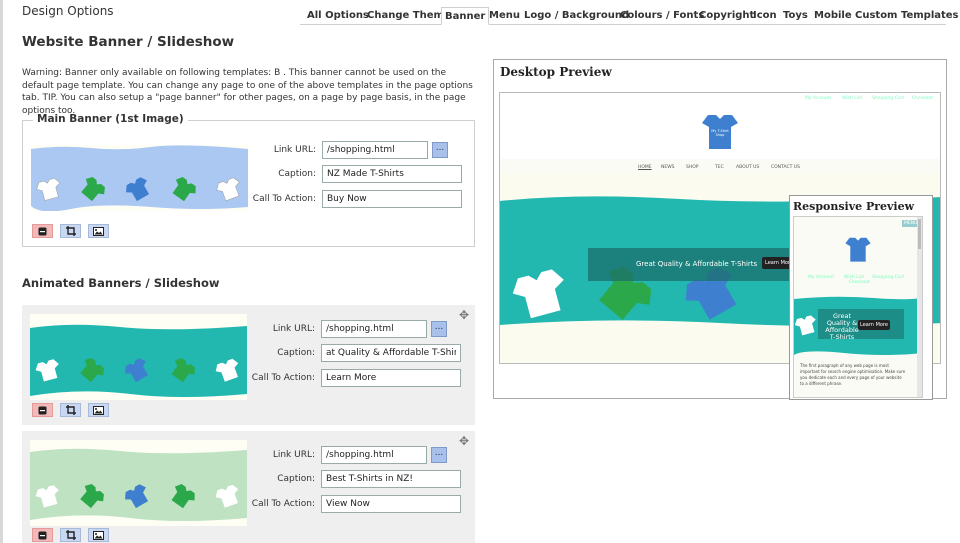 This screenshot has width=960, height=543. Describe the element at coordinates (854, 206) in the screenshot. I see `responsive-preview-title: Responsive Preview` at that location.